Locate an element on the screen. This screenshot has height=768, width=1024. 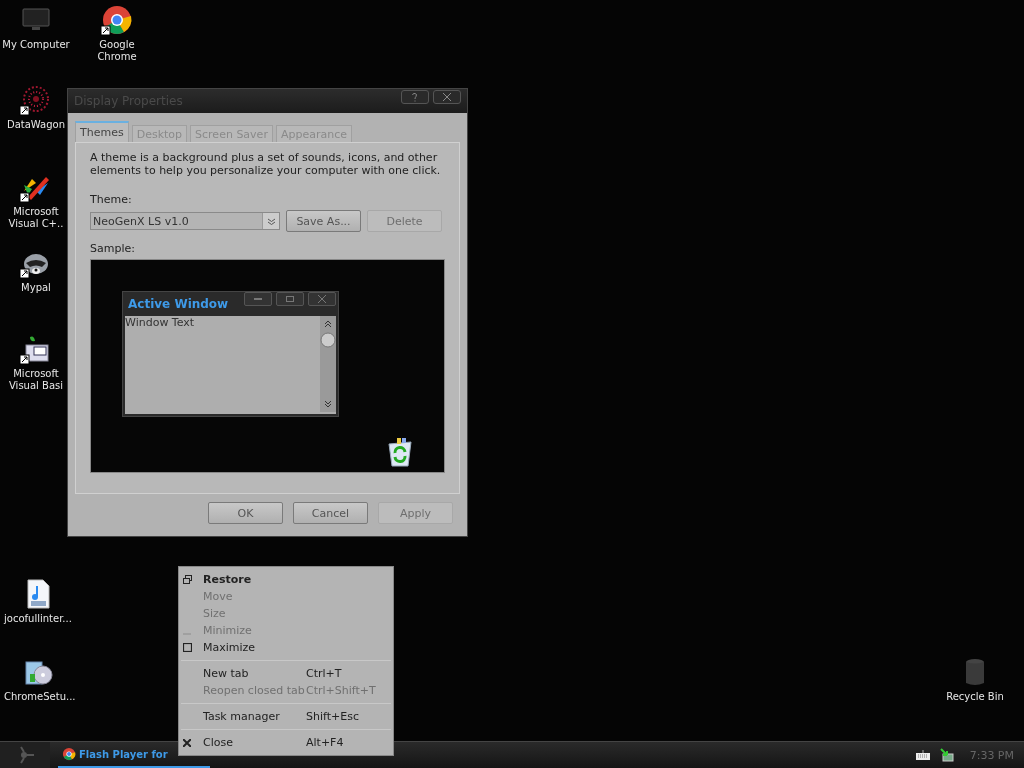
preview-window-title: Active Window is located at coordinates (179, 304).